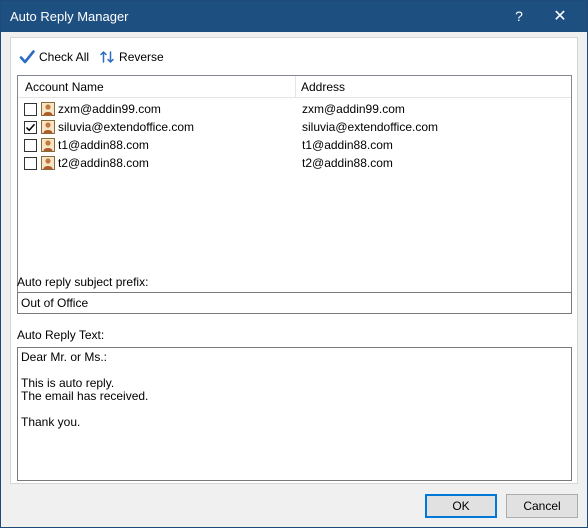 Image resolution: width=588 pixels, height=528 pixels. I want to click on column-header-address: Address, so click(433, 87).